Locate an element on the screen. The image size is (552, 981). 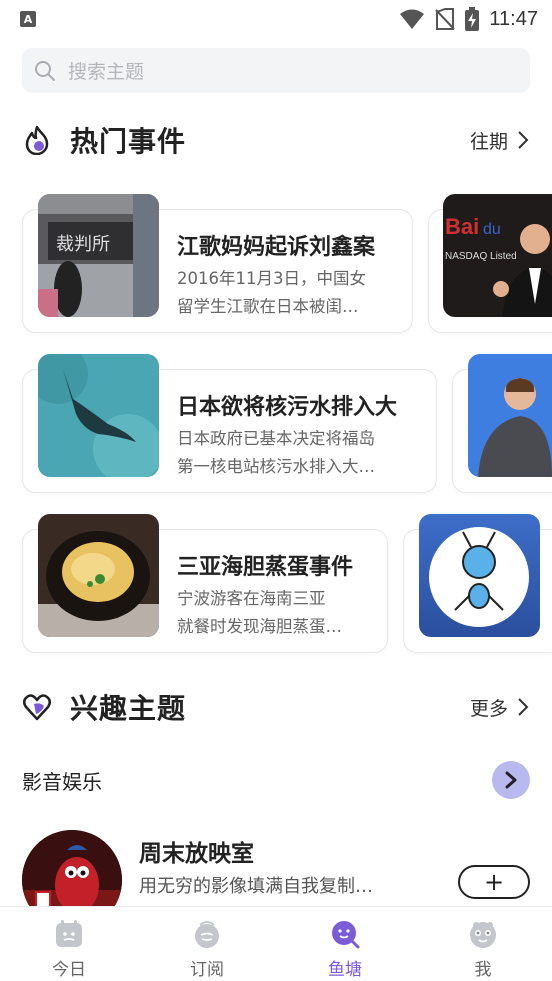
event-desc-line1: 2016年11月3日，中国女 is located at coordinates (271, 278).